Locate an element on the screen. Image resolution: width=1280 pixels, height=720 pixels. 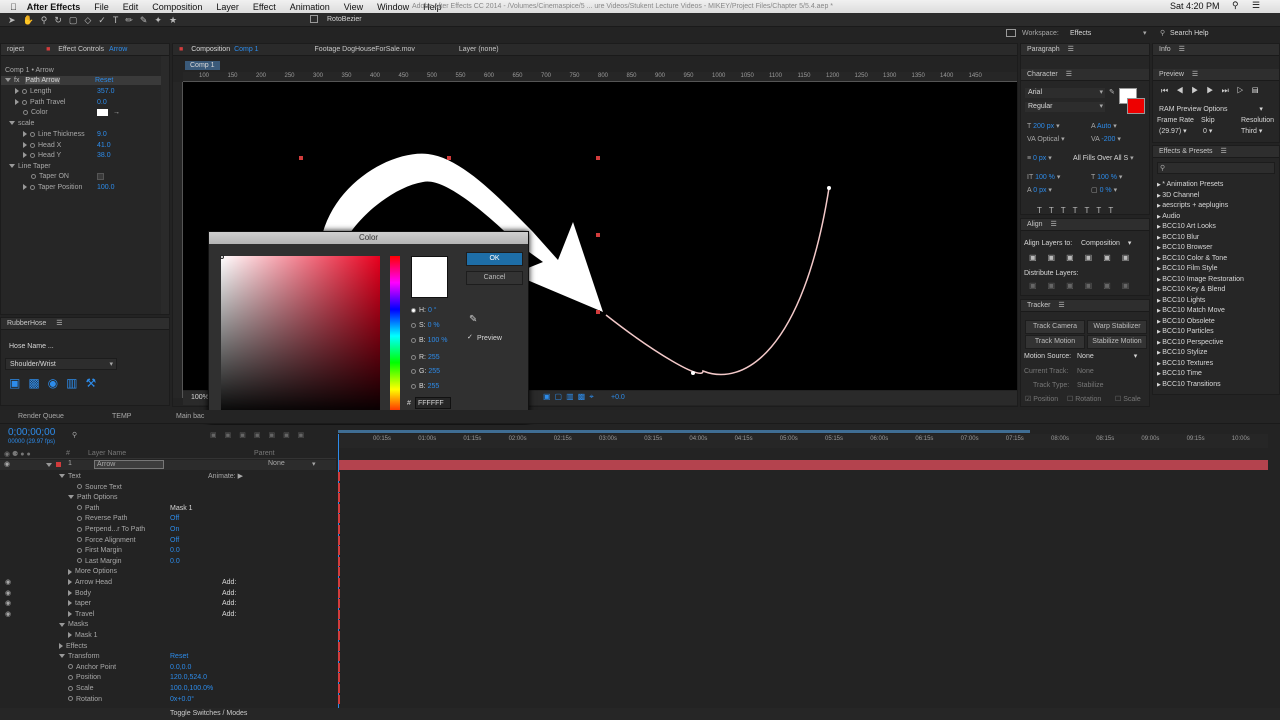
menu-window: Window is located at coordinates (393, 7).